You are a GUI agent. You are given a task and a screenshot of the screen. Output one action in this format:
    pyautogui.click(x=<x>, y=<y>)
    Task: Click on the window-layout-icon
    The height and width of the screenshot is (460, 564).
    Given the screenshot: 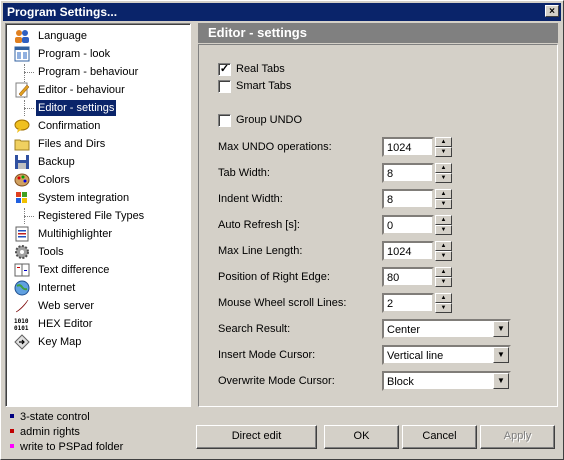 What is the action you would take?
    pyautogui.click(x=22, y=54)
    